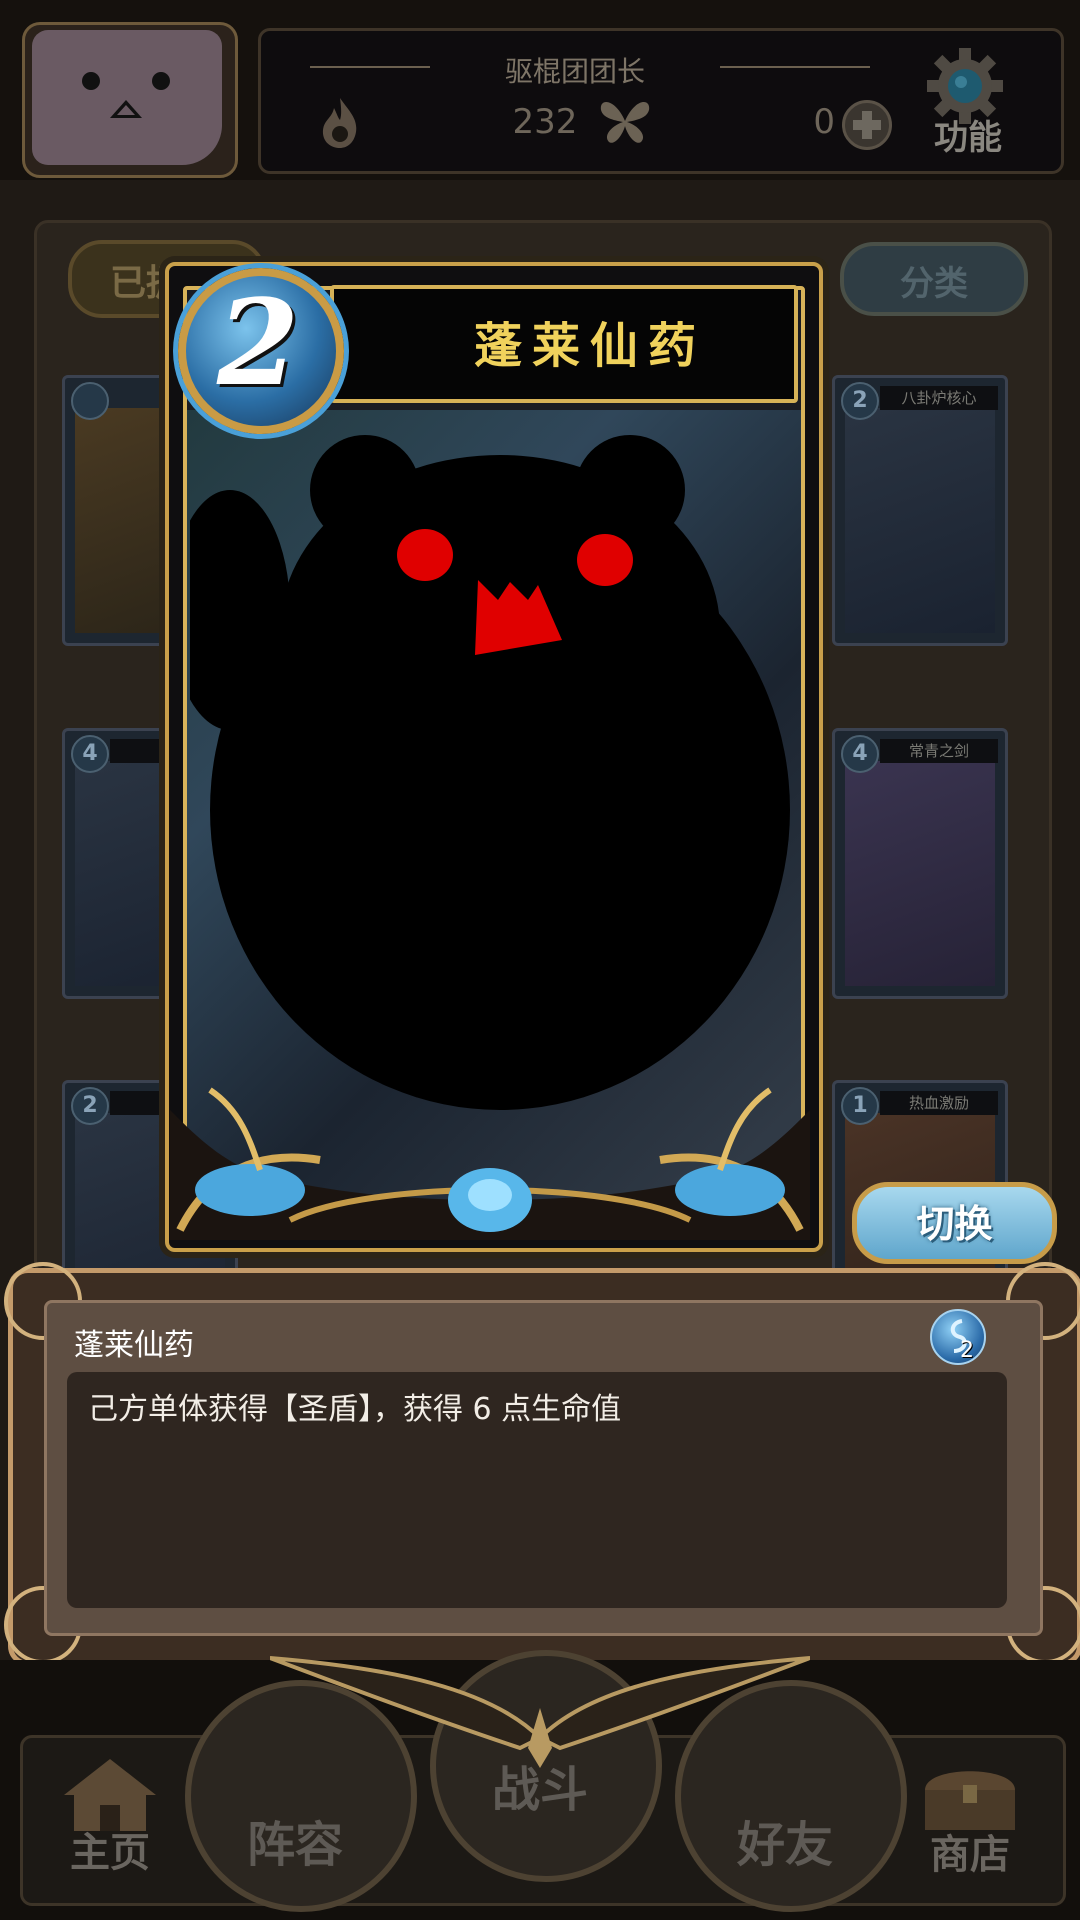  Describe the element at coordinates (939, 398) in the screenshot. I see `card-title: 八卦炉核心` at that location.